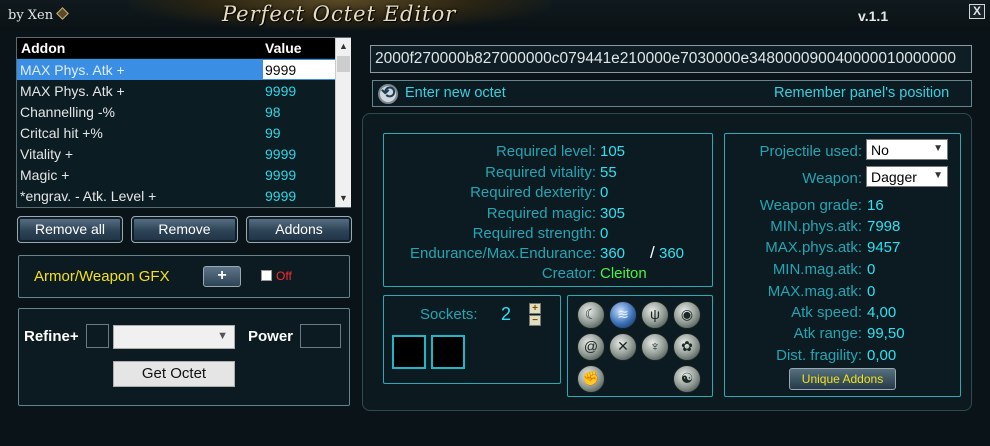 This screenshot has height=446, width=990. I want to click on author-label: by Xen, so click(38, 15).